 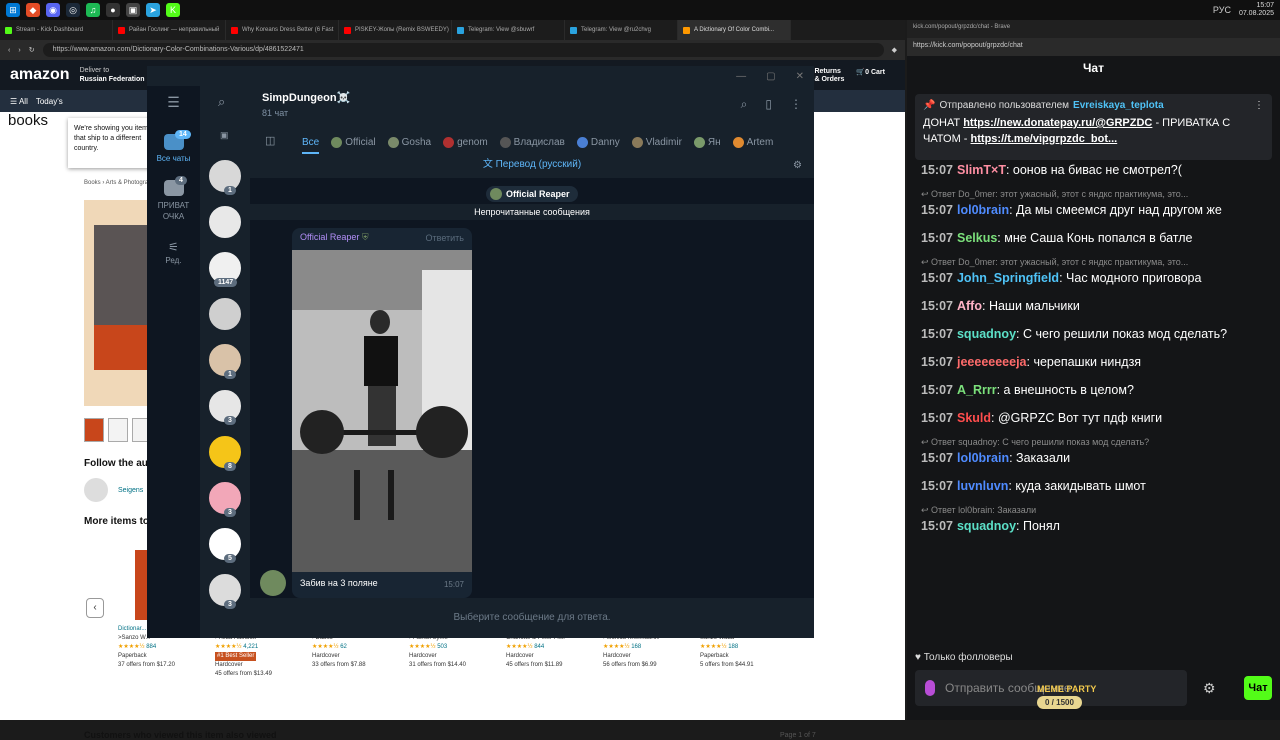 What do you see at coordinates (1096, 418) in the screenshot?
I see `chat-message: 15:07 Skuld: @GRPZC Вот тут пдф книги` at bounding box center [1096, 418].